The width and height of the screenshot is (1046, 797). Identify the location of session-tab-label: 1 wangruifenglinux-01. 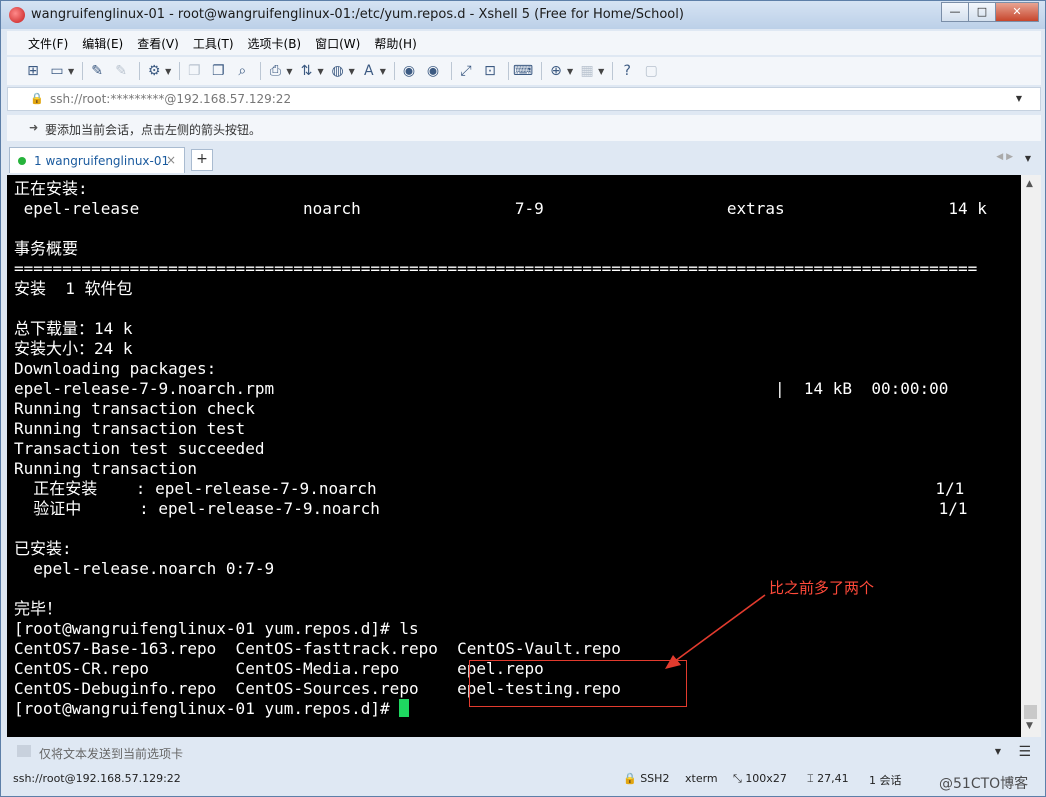
(102, 161).